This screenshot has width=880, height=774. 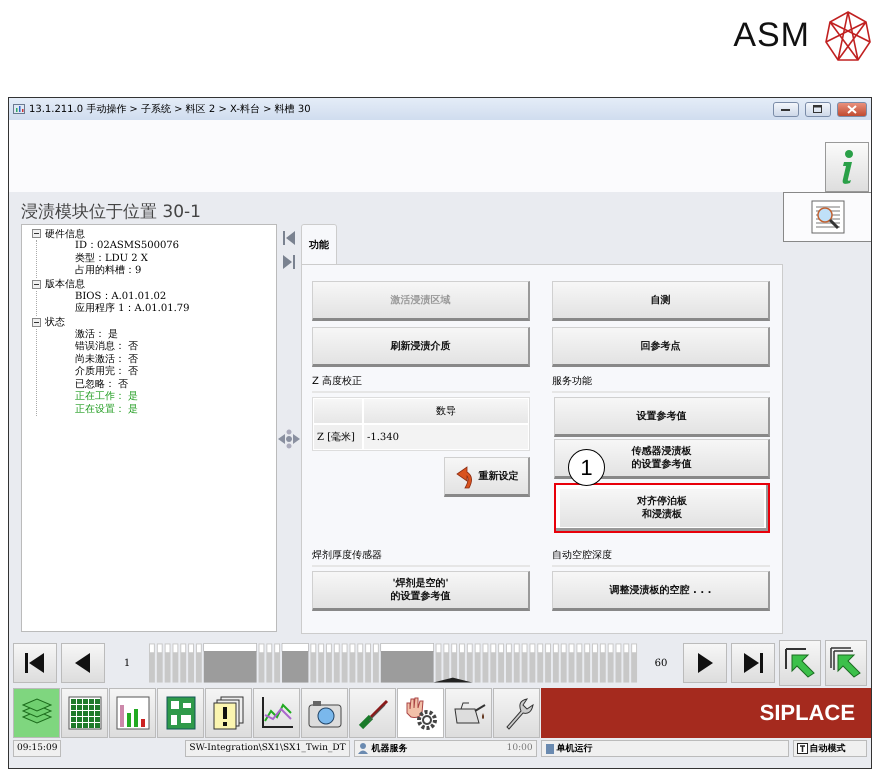 I want to click on tree-leaf: 正在工作： 是, so click(x=106, y=397).